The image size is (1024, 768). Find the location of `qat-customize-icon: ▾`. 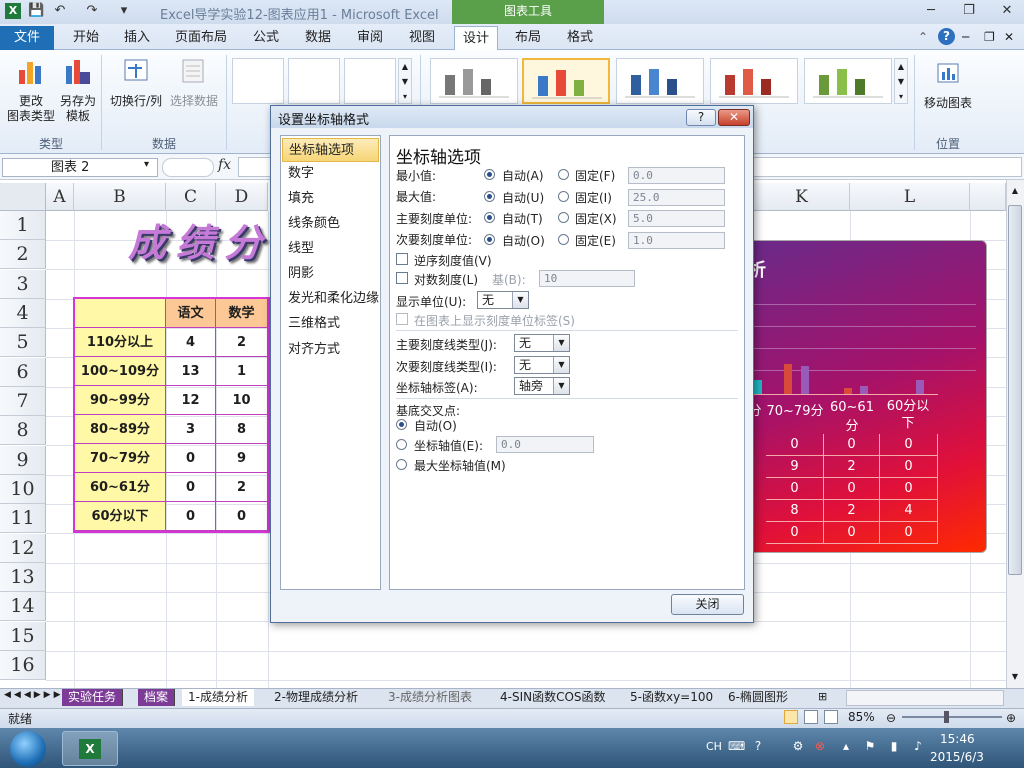

qat-customize-icon: ▾ is located at coordinates (124, 11).